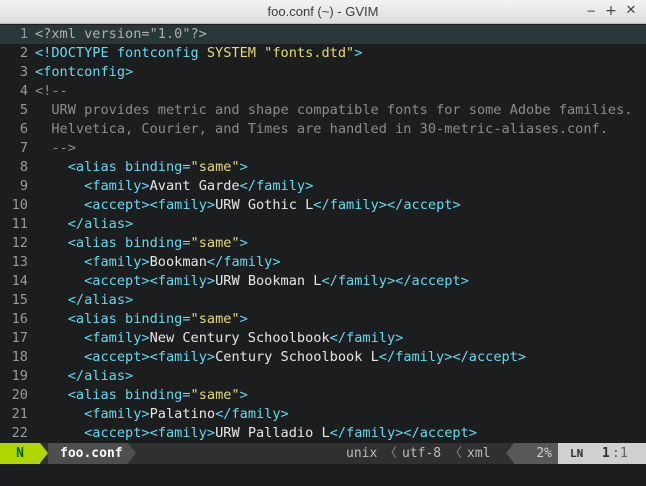  What do you see at coordinates (323, 376) in the screenshot?
I see `code-line: 19 </alias>` at bounding box center [323, 376].